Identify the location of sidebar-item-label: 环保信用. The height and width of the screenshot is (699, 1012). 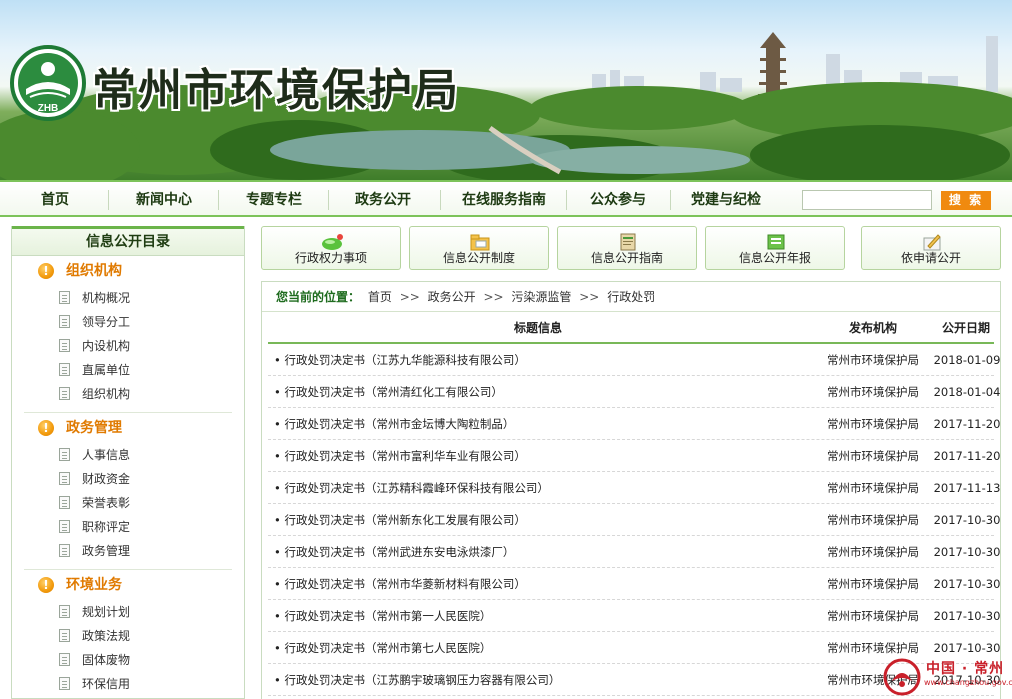
(106, 684).